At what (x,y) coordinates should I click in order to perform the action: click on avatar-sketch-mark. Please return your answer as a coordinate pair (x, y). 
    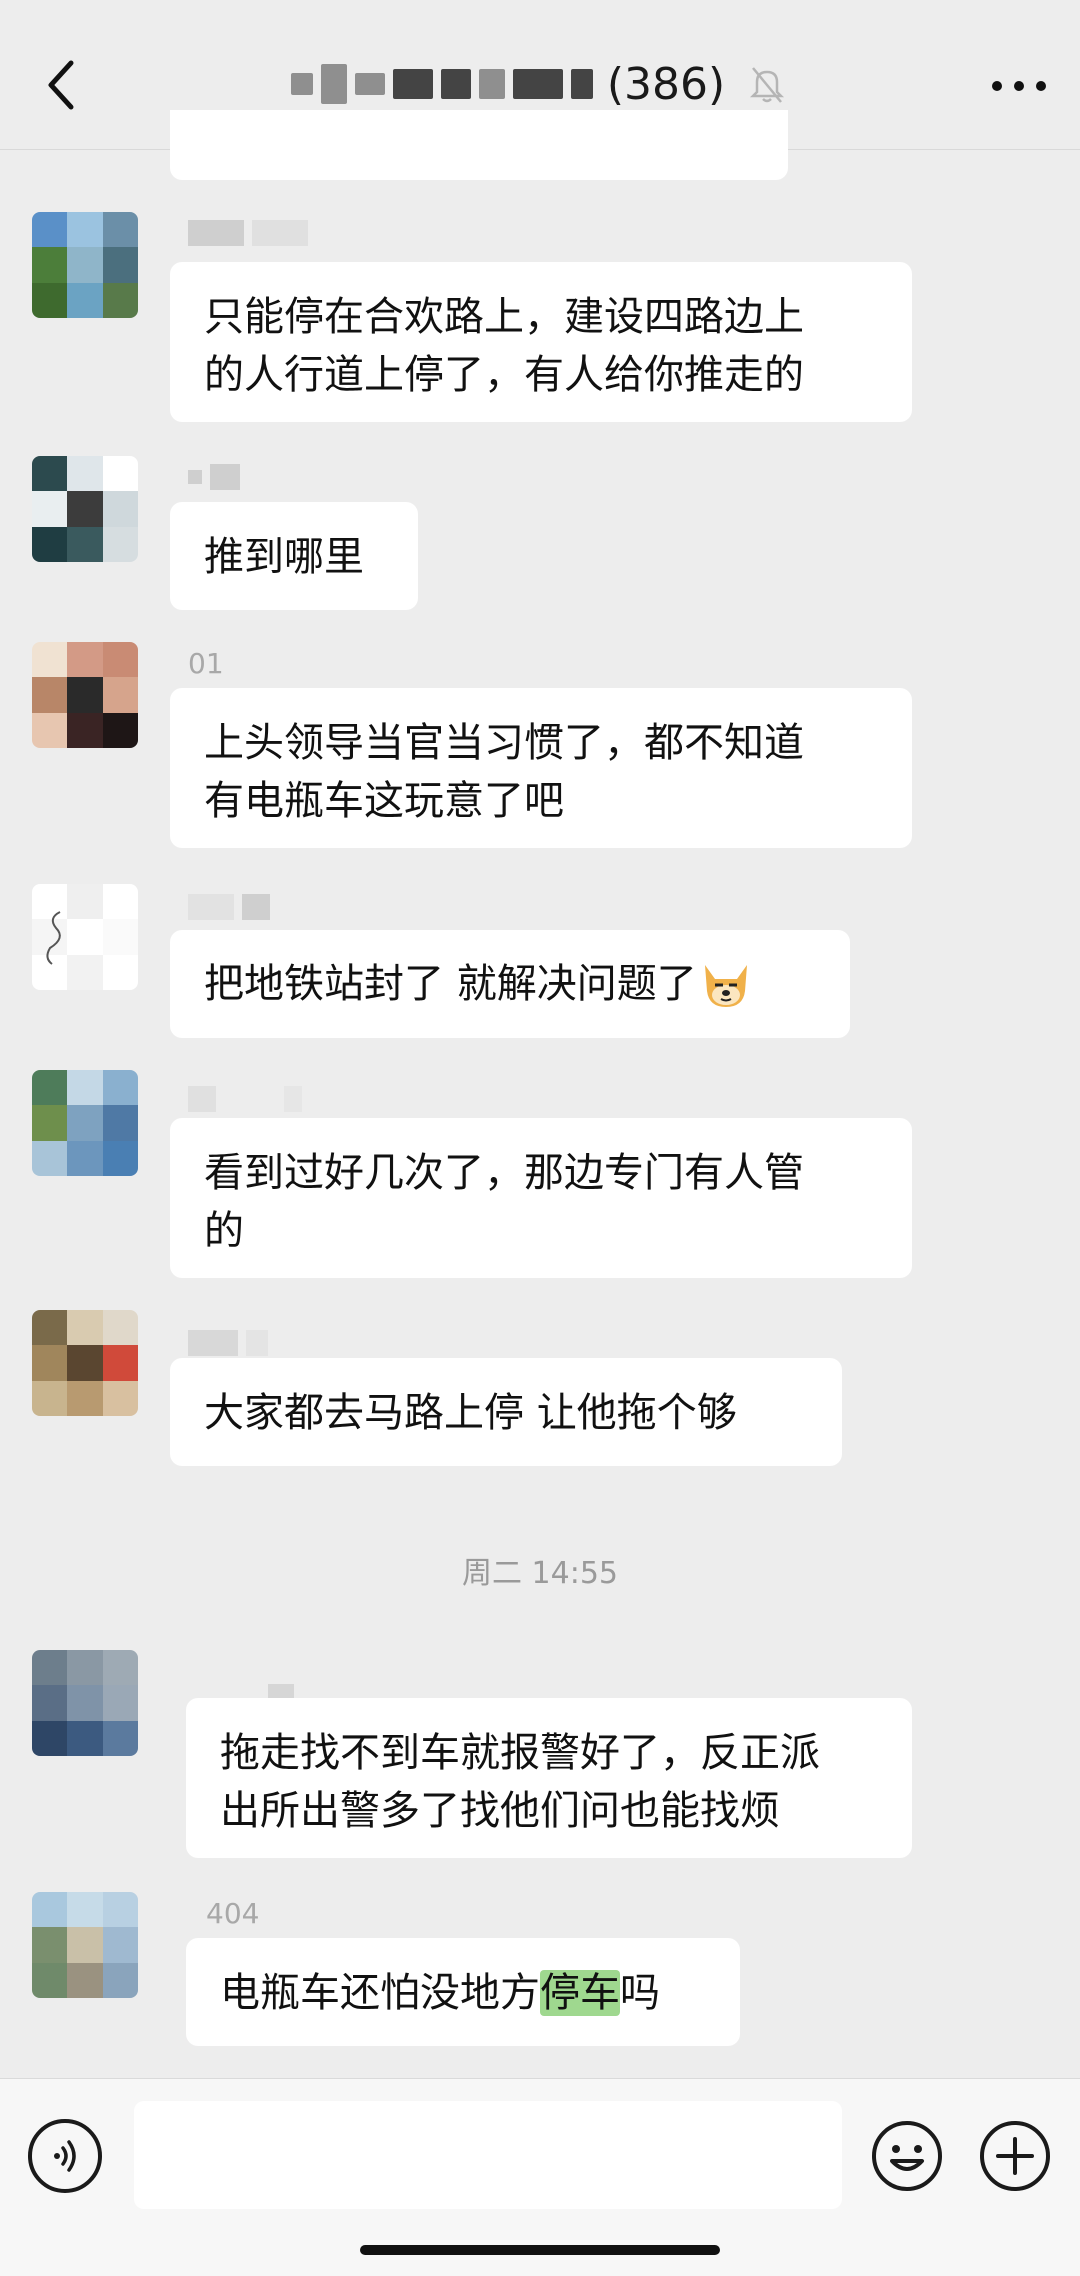
    Looking at the image, I should click on (53, 938).